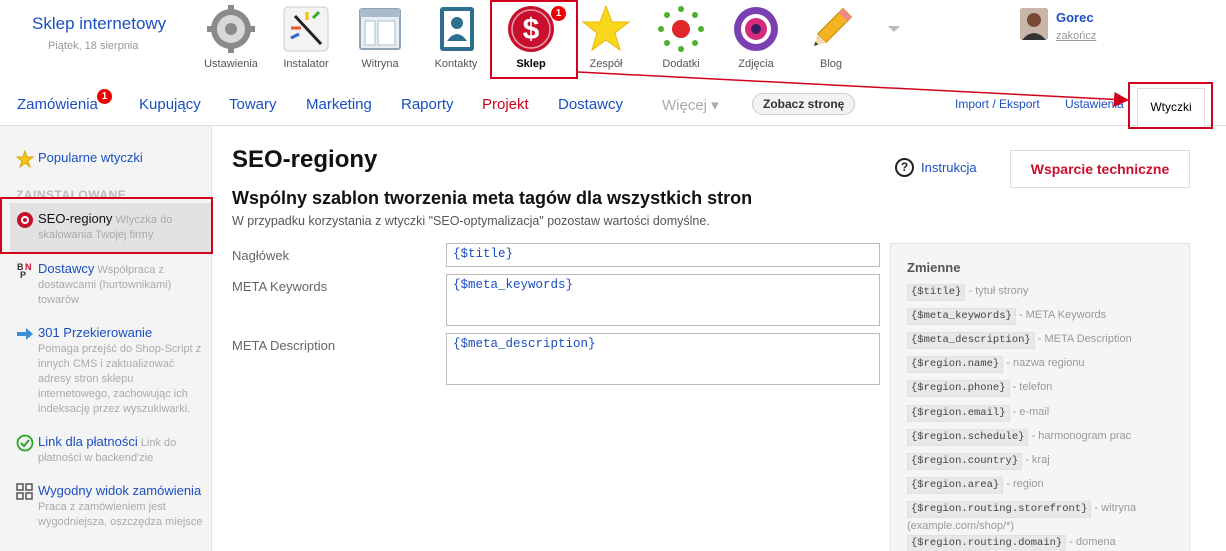 The image size is (1226, 551). I want to click on app-team: Zespół, so click(606, 39).